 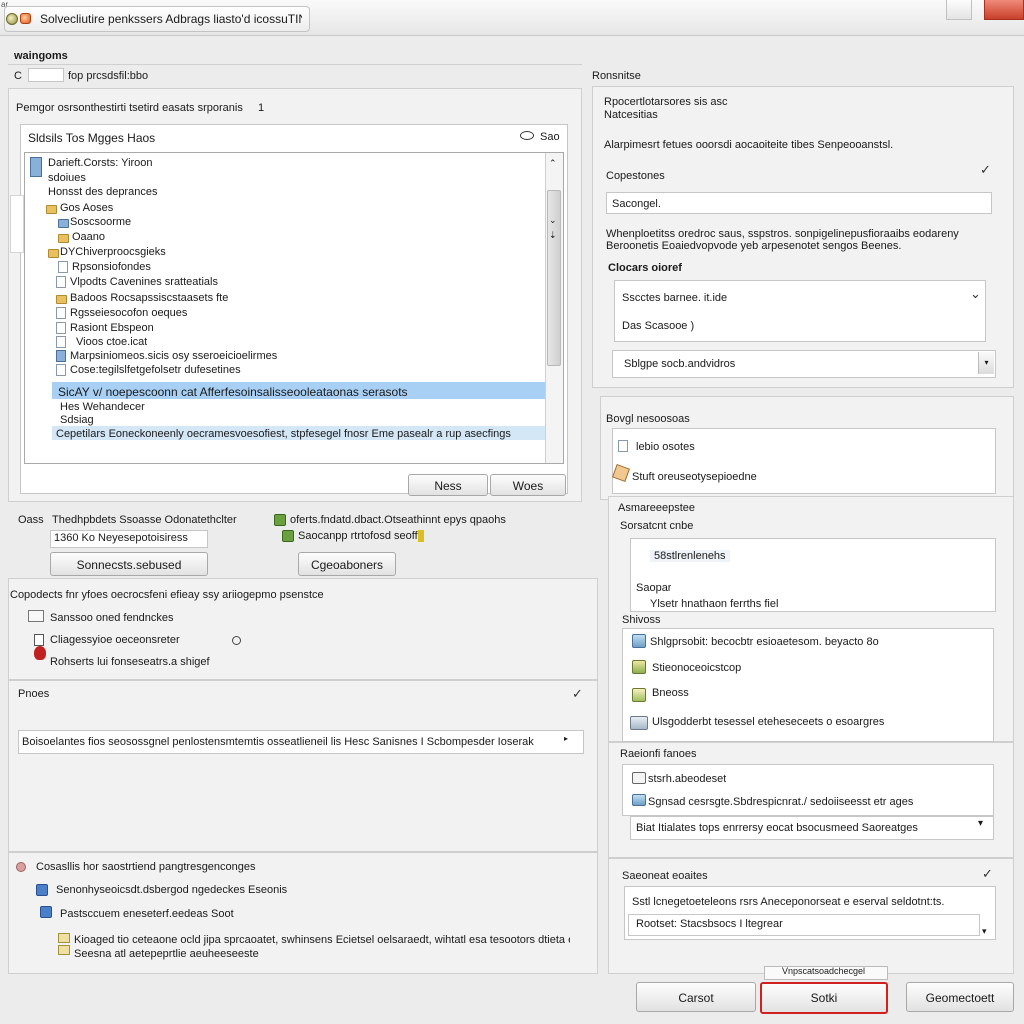 I want to click on list1-item: lebio osotes, so click(x=665, y=447).